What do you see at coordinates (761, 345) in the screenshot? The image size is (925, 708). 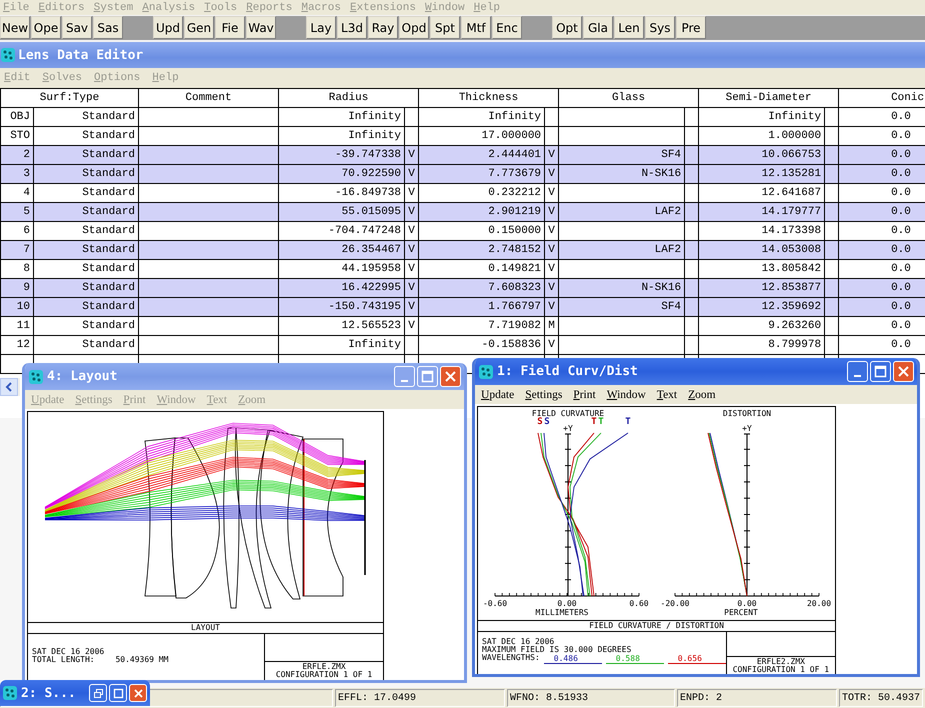 I see `table-cell: 8.799978` at bounding box center [761, 345].